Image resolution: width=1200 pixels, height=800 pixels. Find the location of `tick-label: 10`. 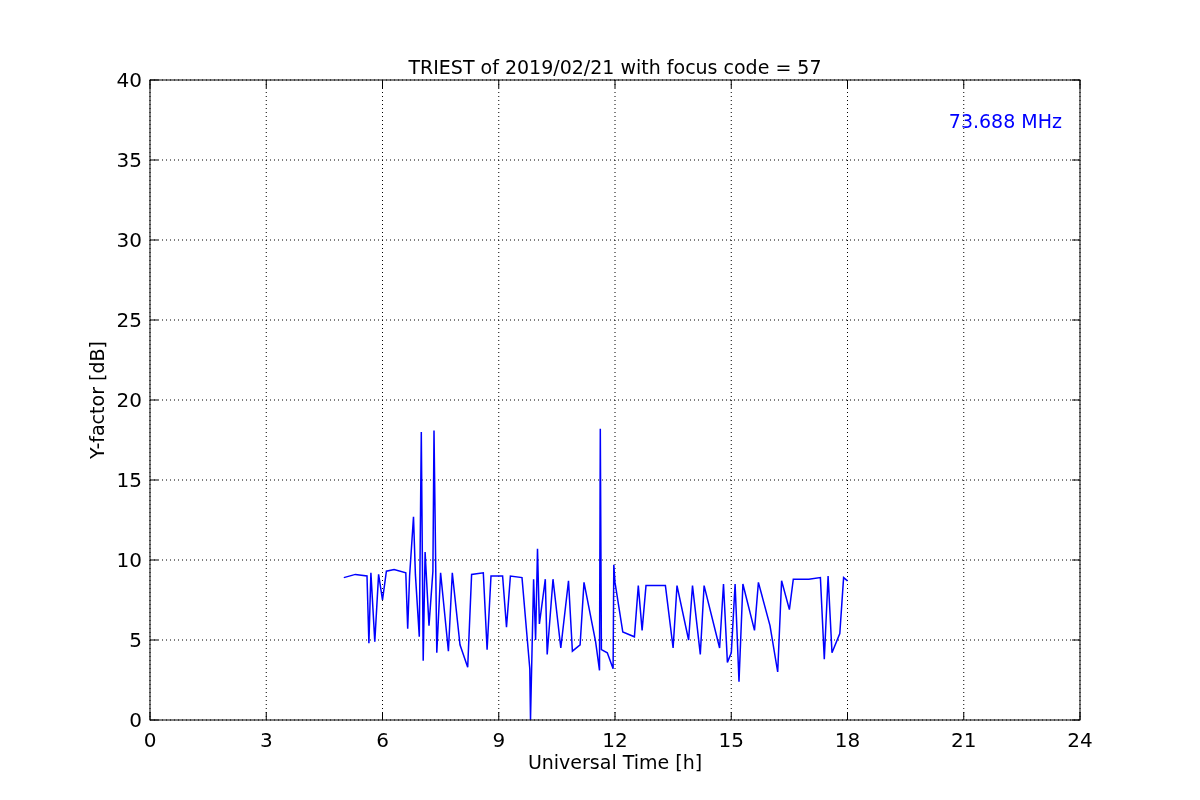

tick-label: 10 is located at coordinates (129, 560).